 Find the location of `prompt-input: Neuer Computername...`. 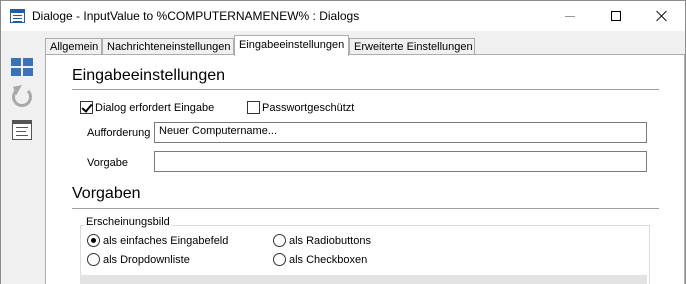

prompt-input: Neuer Computername... is located at coordinates (400, 132).